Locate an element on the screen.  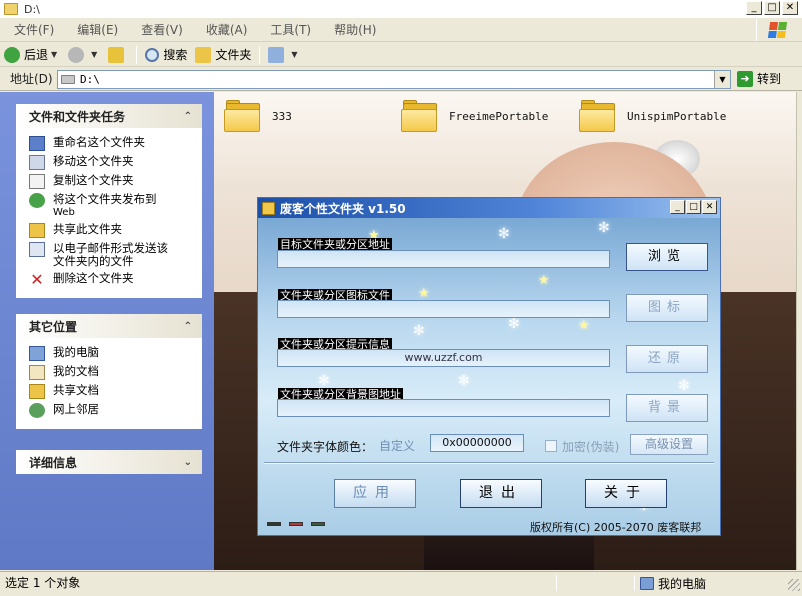
details-panel-header: 详细信息 ⌄ is located at coordinates (109, 462).